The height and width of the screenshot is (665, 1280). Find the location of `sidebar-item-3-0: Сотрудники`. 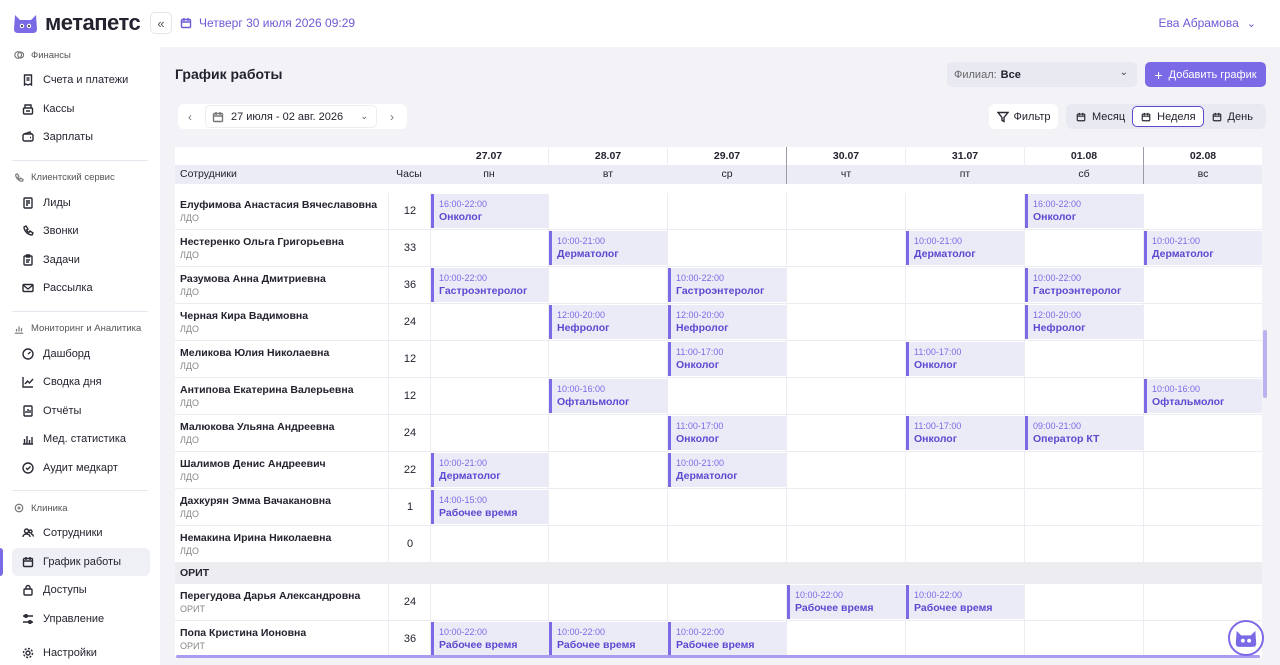

sidebar-item-3-0: Сотрудники is located at coordinates (80, 533).